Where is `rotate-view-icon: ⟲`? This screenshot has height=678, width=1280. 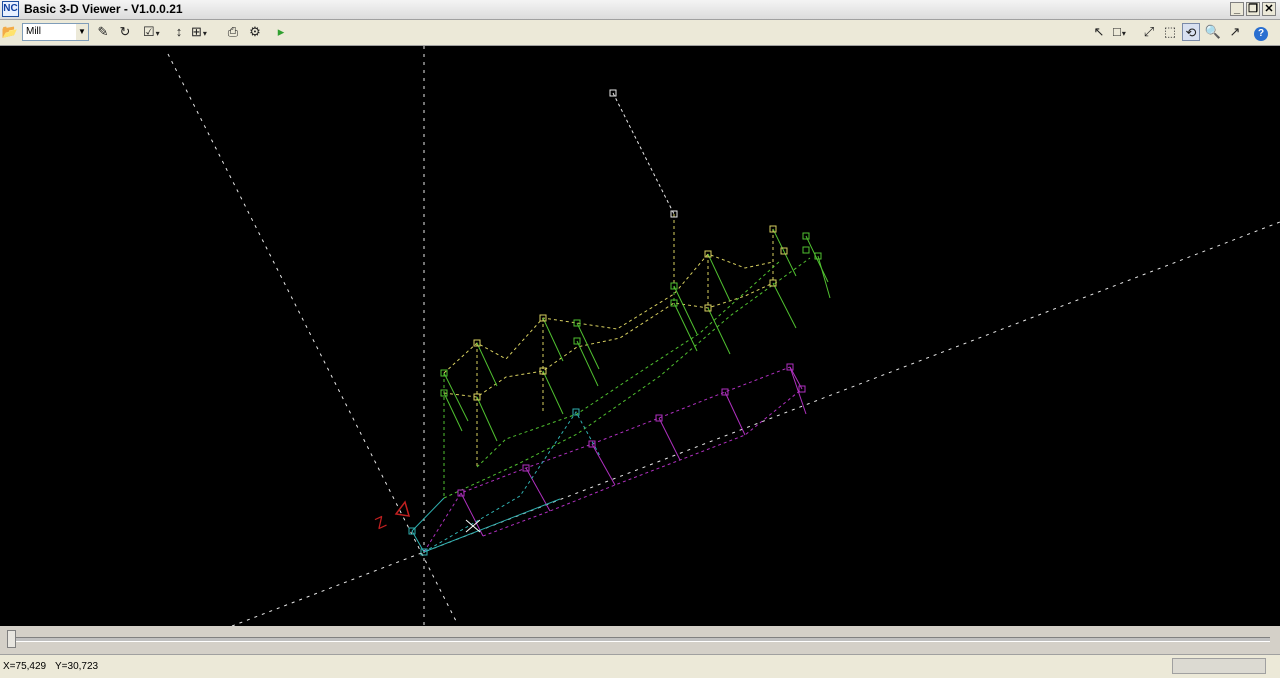 rotate-view-icon: ⟲ is located at coordinates (1191, 32).